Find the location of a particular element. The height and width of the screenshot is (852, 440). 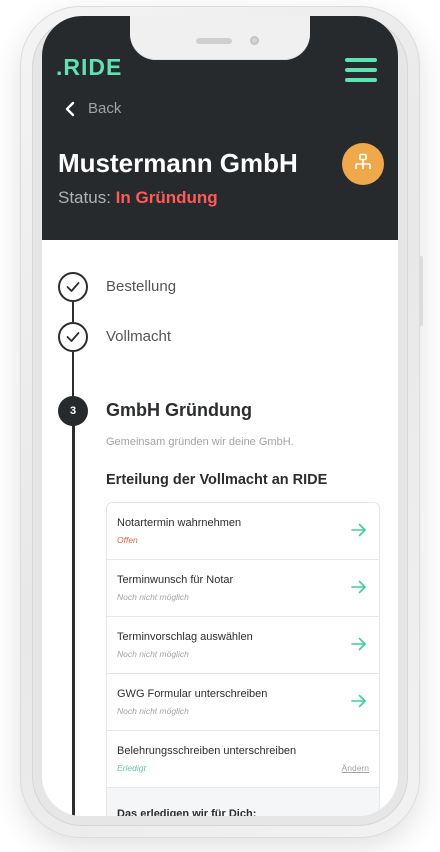

task-title: Terminwunsch für Notar is located at coordinates (175, 580).